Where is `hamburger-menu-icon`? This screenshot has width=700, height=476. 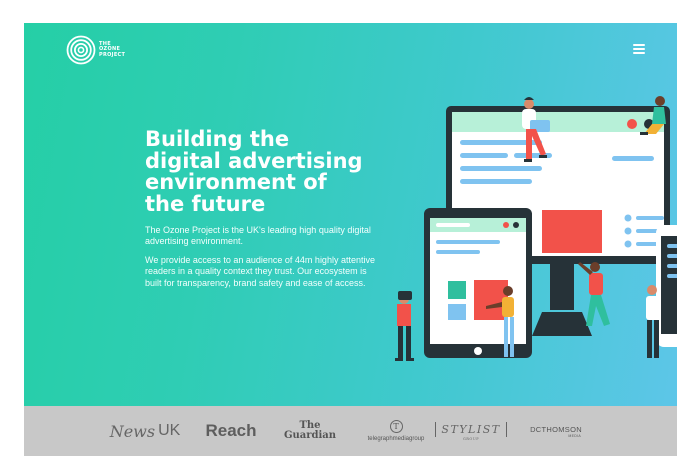
hamburger-menu-icon is located at coordinates (639, 49).